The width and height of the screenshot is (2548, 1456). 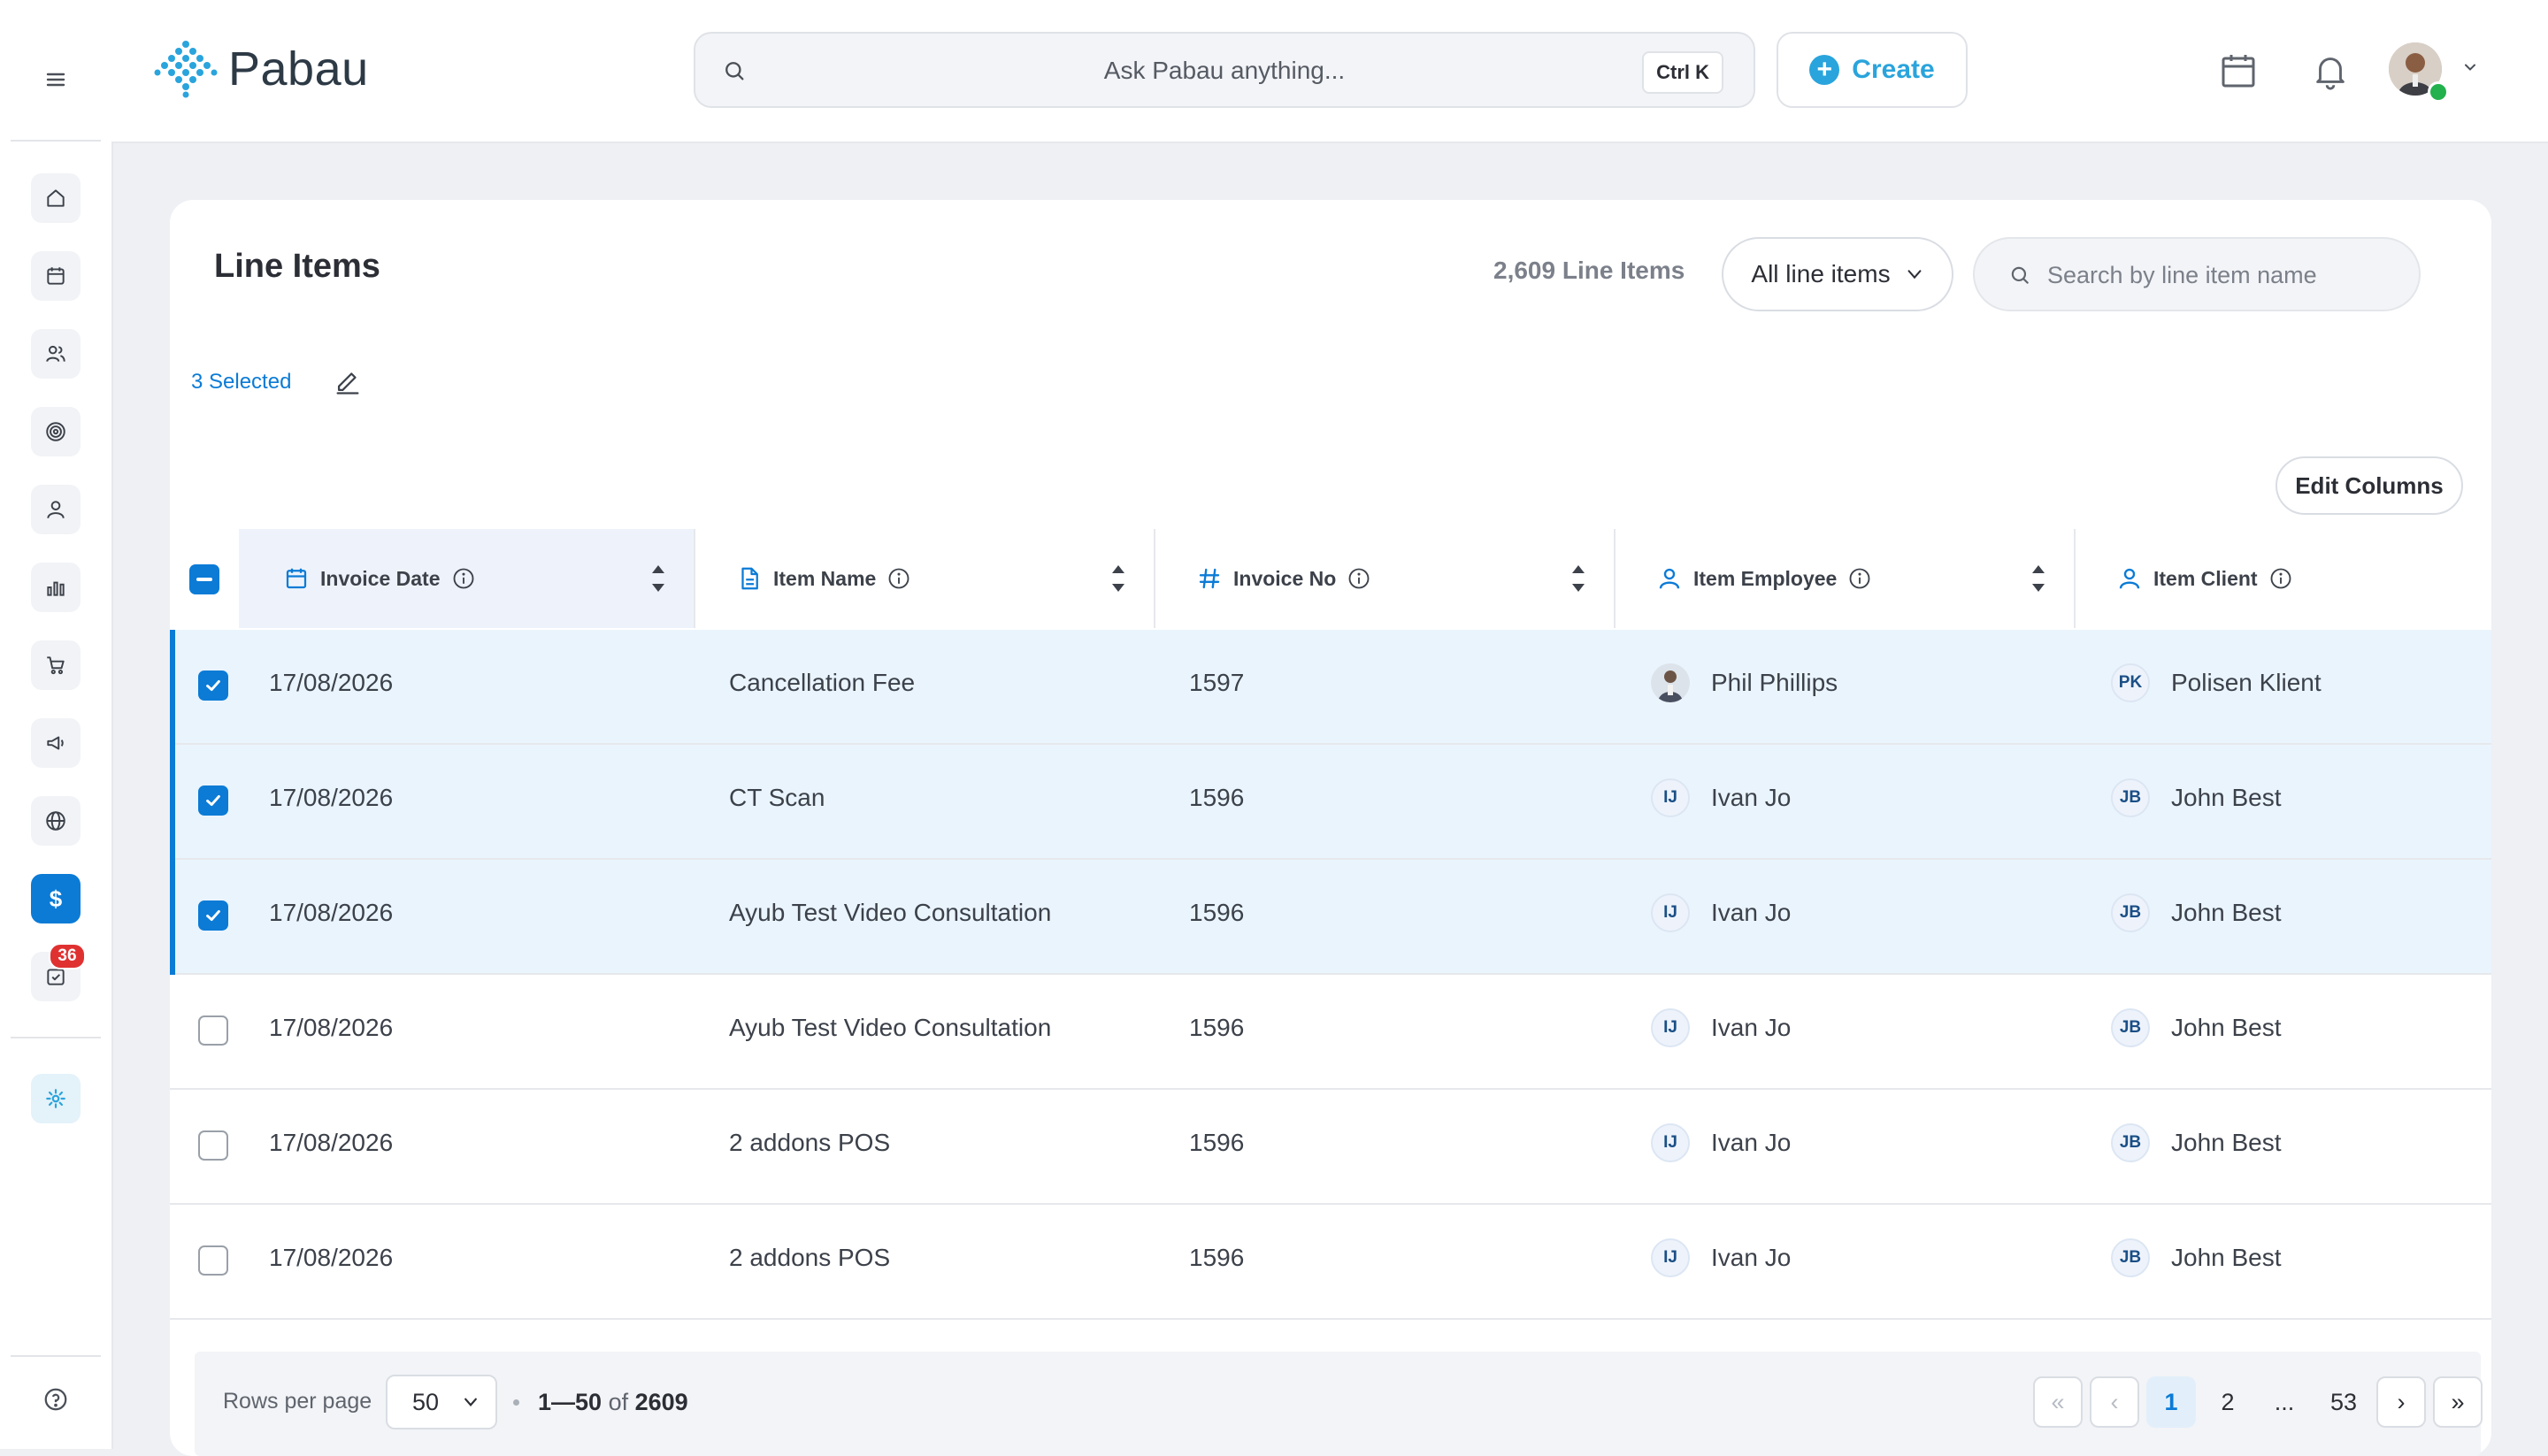 I want to click on sidebar-divider, so click(x=56, y=141).